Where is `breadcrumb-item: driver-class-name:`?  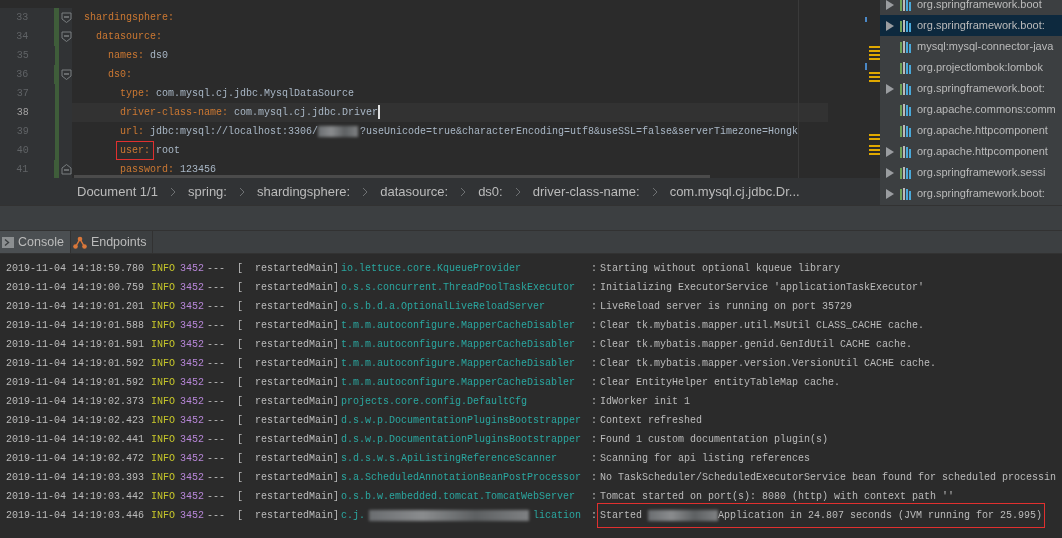
breadcrumb-item: driver-class-name: is located at coordinates (586, 191).